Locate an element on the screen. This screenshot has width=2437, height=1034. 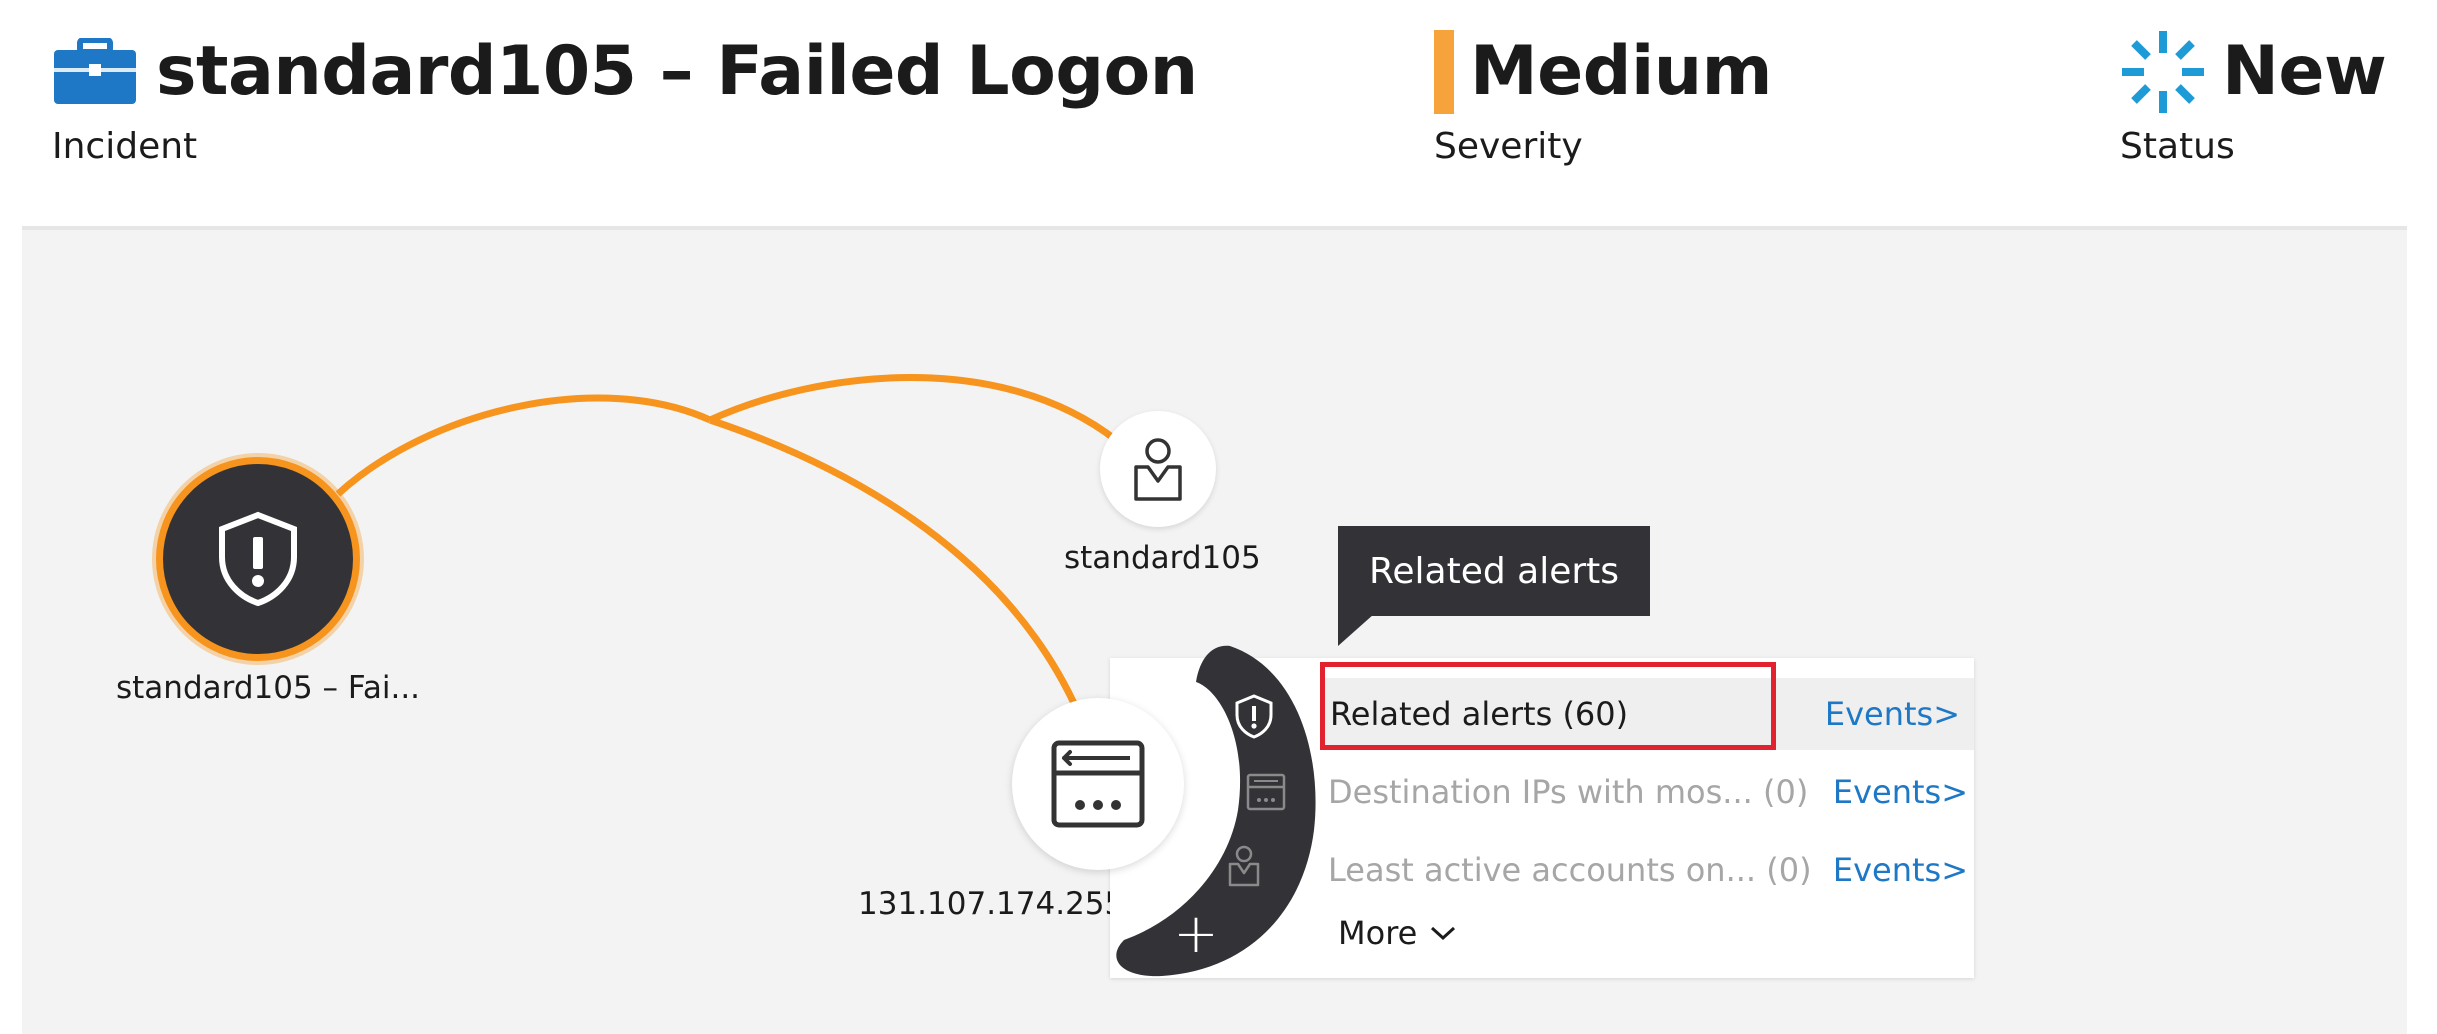
menu-item-label: Destination IPs with mos... (0) is located at coordinates (1568, 792).